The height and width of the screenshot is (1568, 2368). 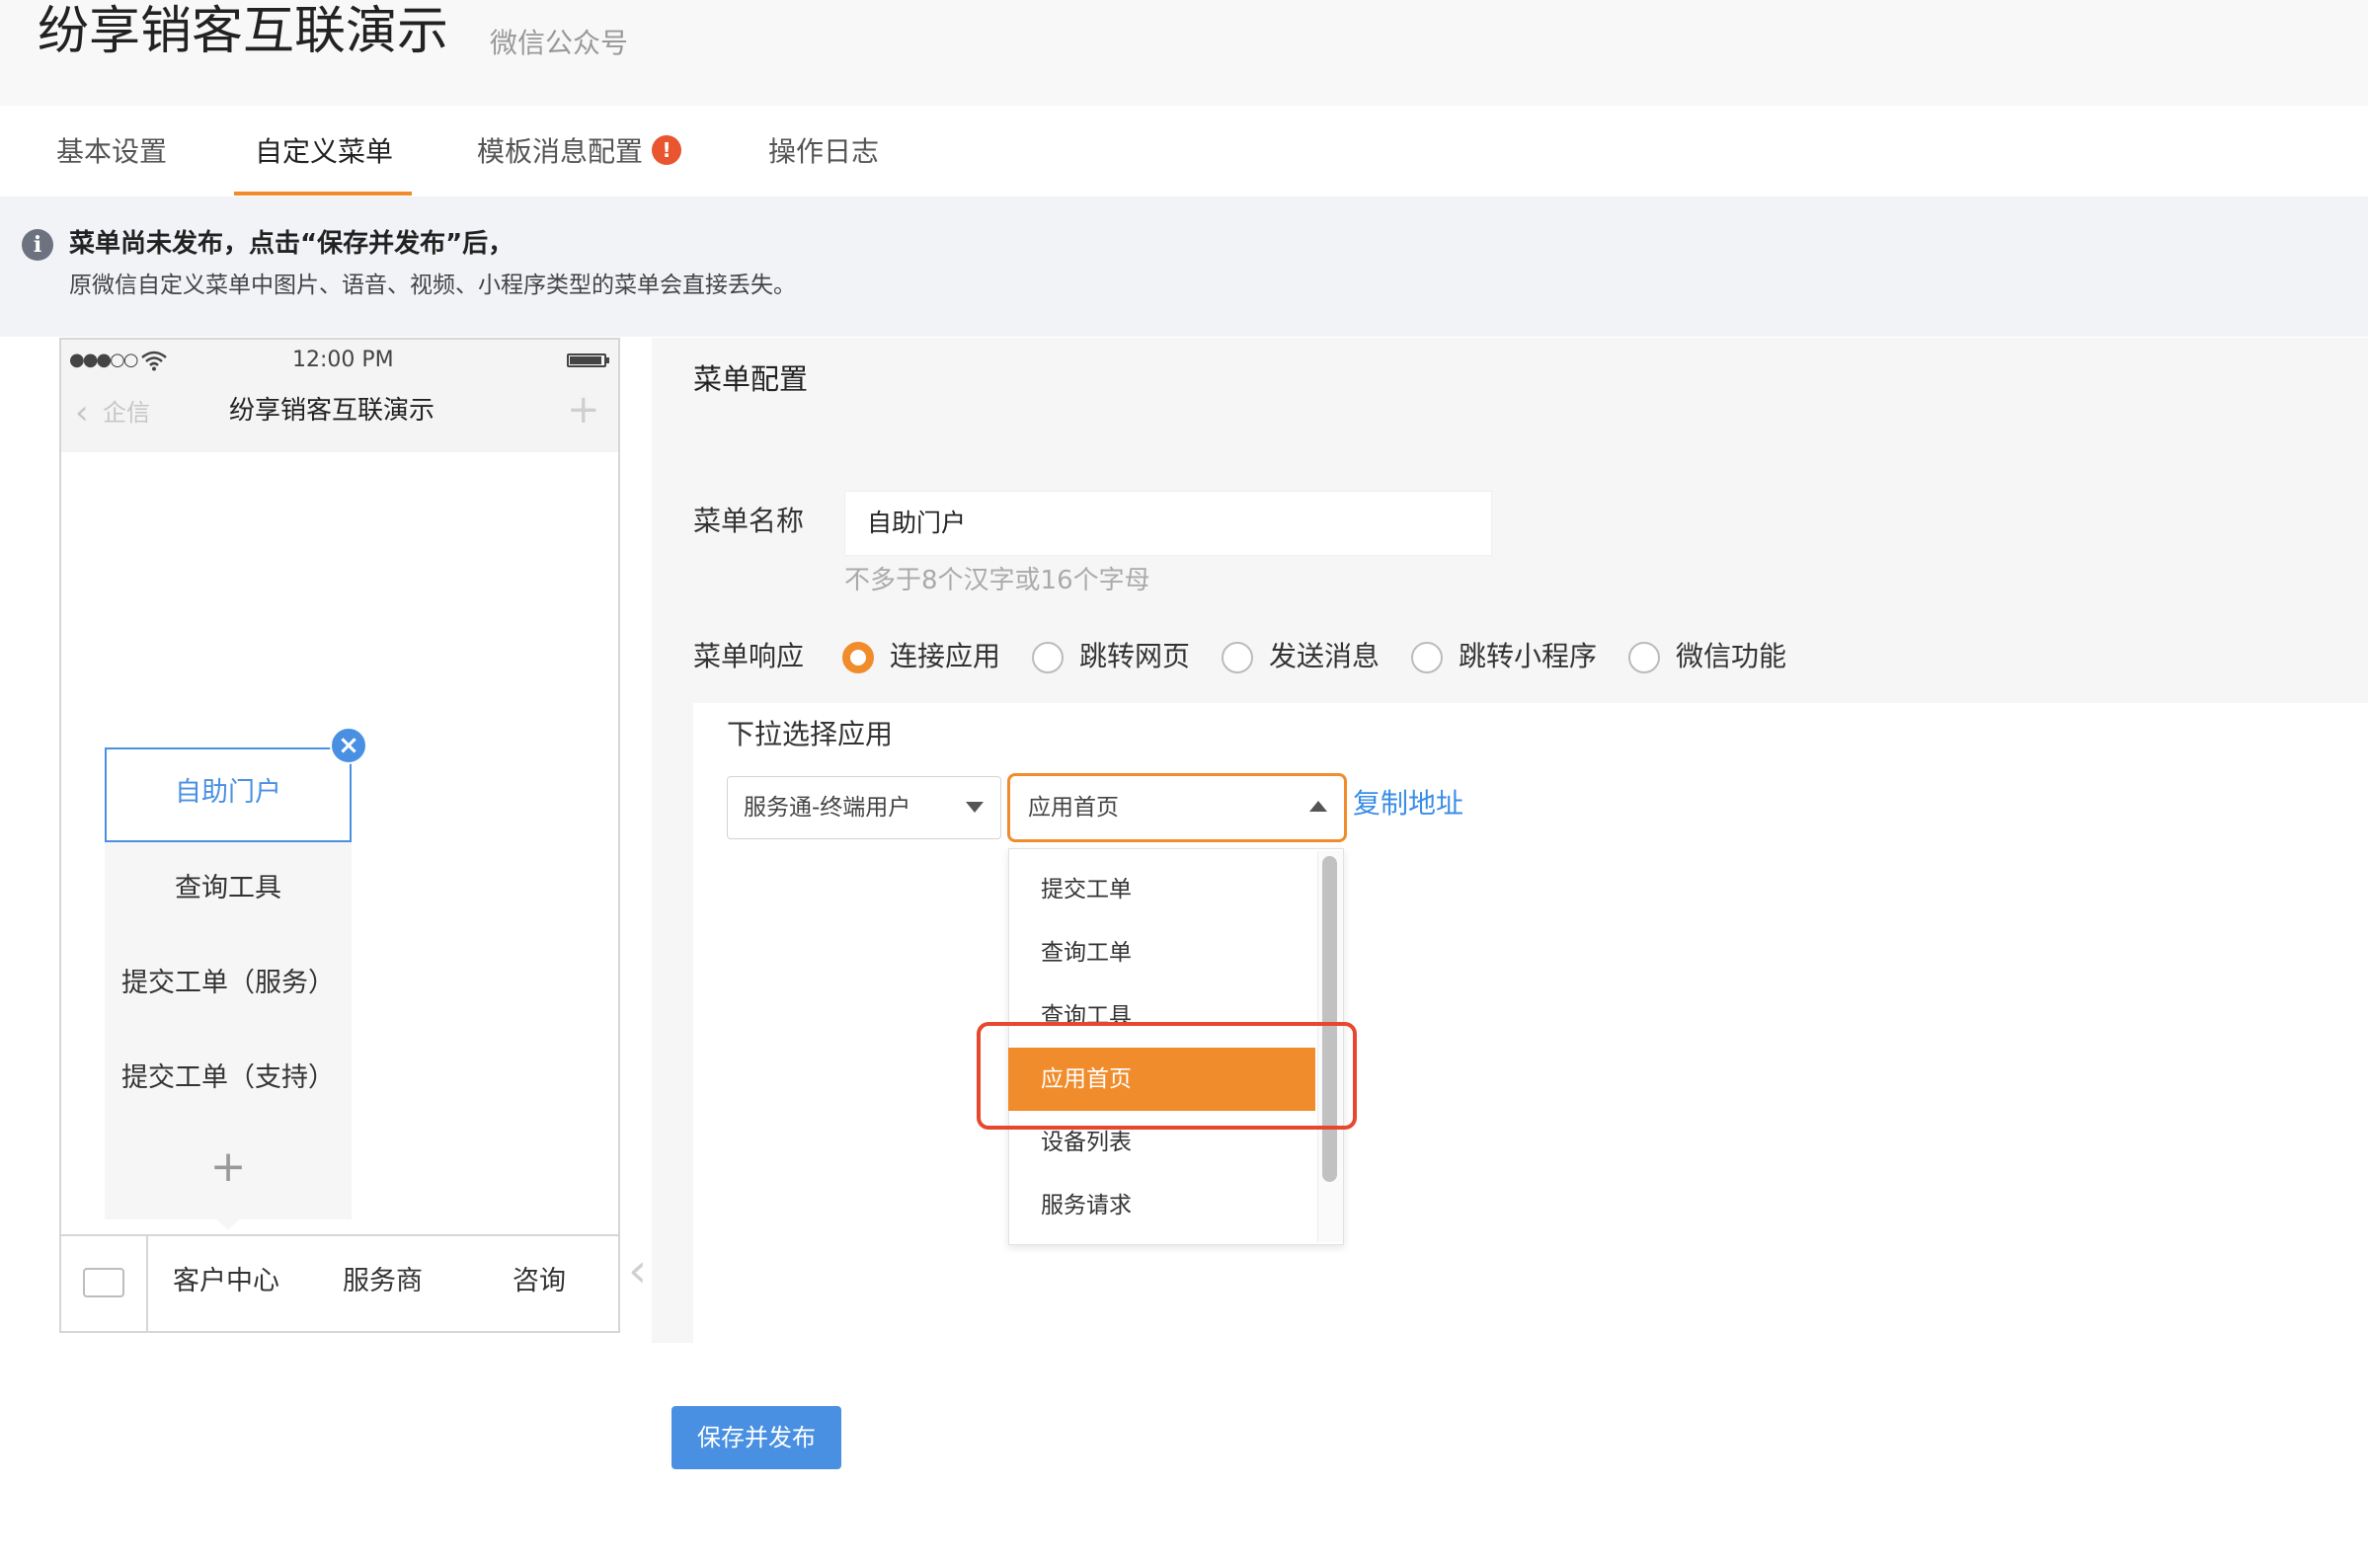 I want to click on radio-jump-miniprogram, so click(x=1427, y=657).